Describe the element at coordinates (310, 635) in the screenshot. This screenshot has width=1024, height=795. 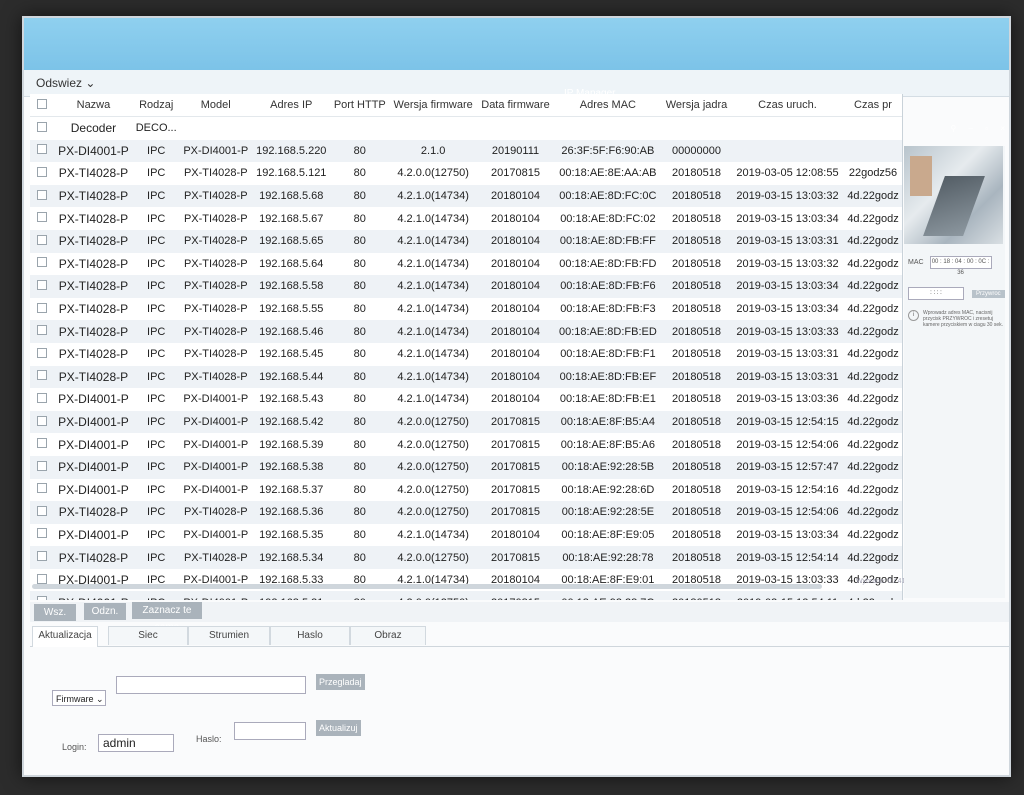
I see `tab-haslo: Haslo` at that location.